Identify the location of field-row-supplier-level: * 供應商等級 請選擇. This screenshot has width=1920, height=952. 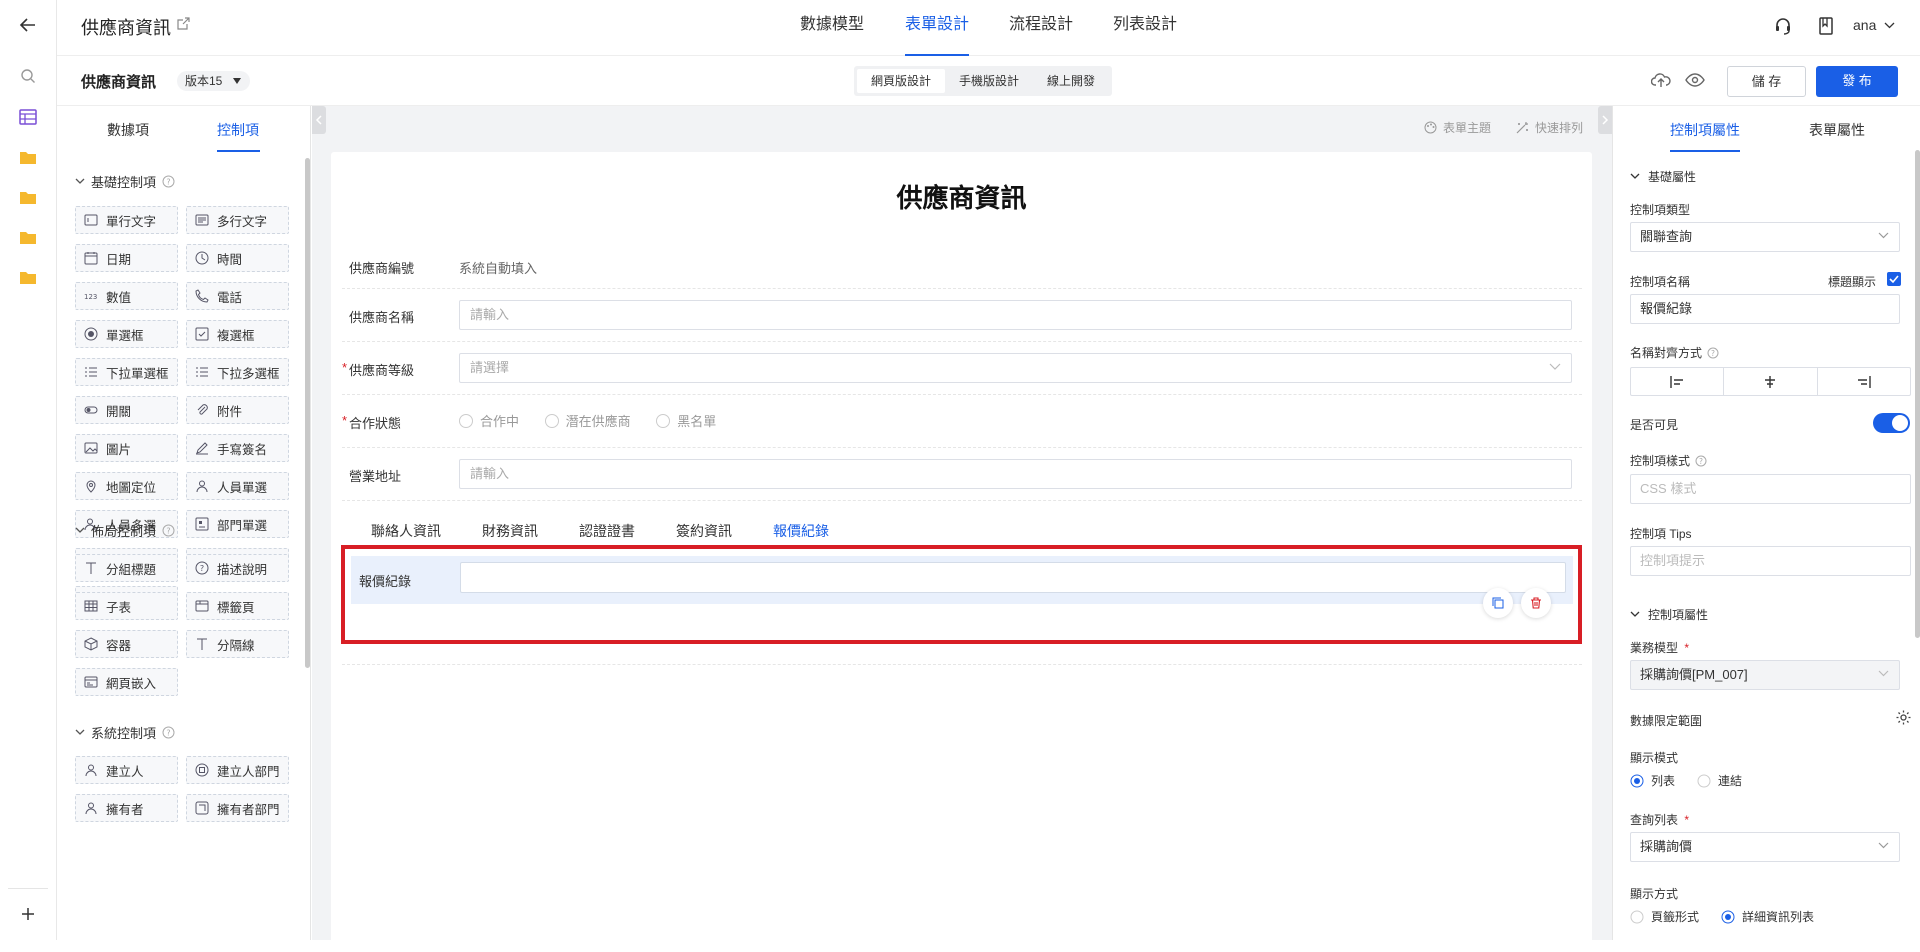
(962, 368).